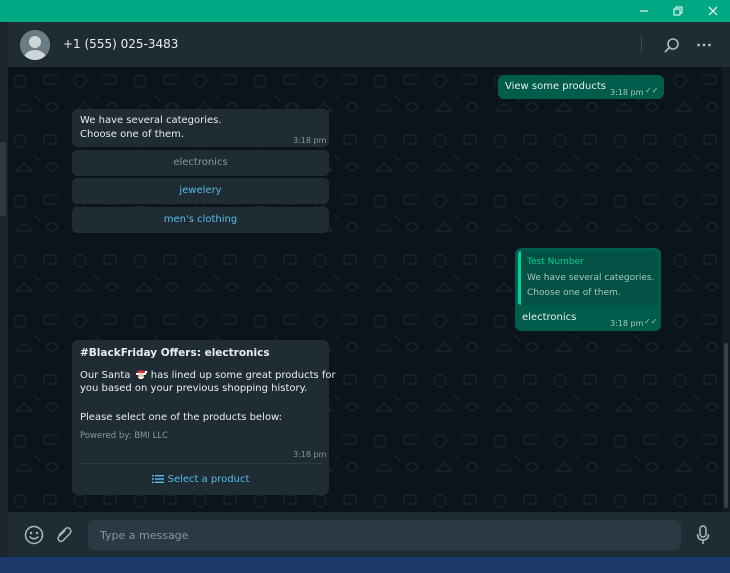 Image resolution: width=730 pixels, height=573 pixels. What do you see at coordinates (591, 278) in the screenshot?
I see `quote-line: We have several categories.` at bounding box center [591, 278].